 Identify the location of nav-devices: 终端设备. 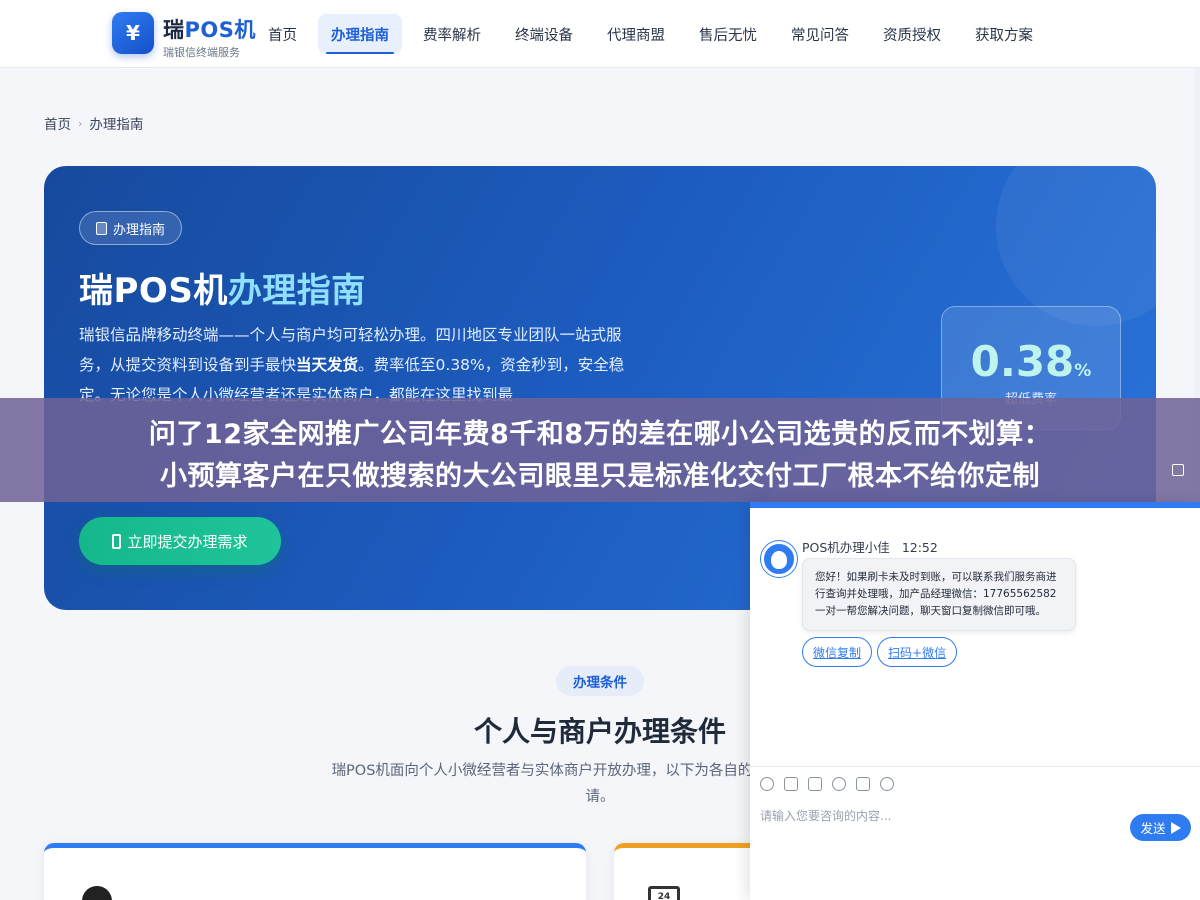
(544, 34).